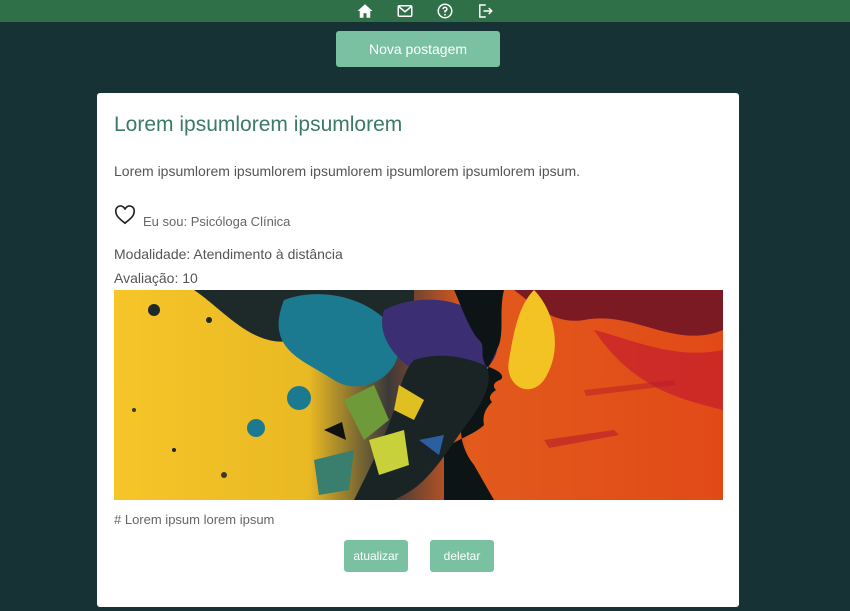 This screenshot has height=611, width=850. What do you see at coordinates (376, 556) in the screenshot?
I see `update-button: atualizar` at bounding box center [376, 556].